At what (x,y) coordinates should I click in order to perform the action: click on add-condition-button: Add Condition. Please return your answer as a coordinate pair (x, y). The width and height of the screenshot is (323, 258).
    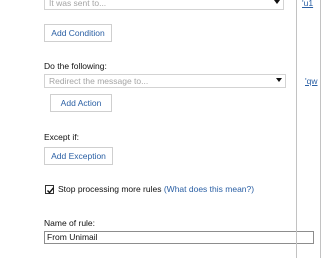
    Looking at the image, I should click on (78, 33).